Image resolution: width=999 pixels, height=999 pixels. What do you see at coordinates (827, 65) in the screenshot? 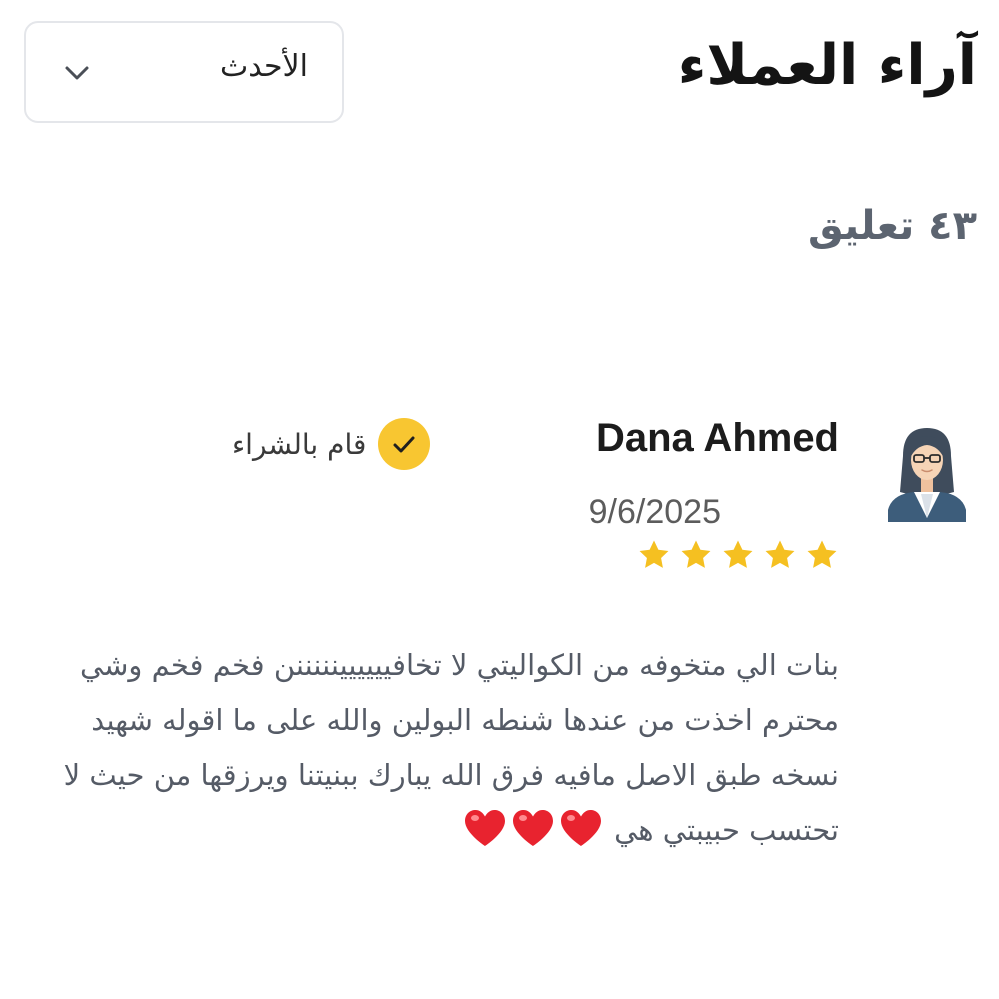
I see `page-title: آراء العملاء` at bounding box center [827, 65].